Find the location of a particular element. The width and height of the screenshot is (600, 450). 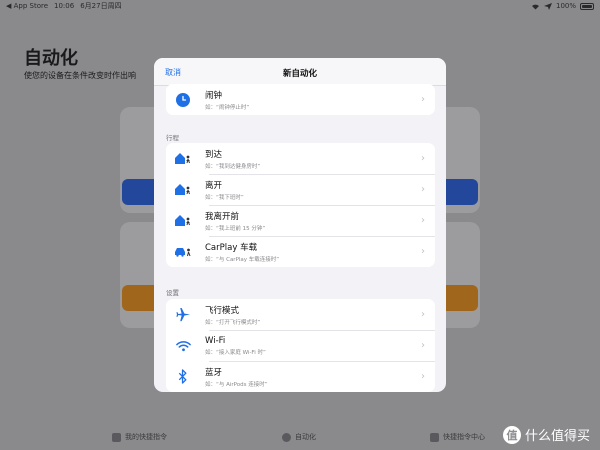

sheet-header: 取消 新自动化 is located at coordinates (300, 72).